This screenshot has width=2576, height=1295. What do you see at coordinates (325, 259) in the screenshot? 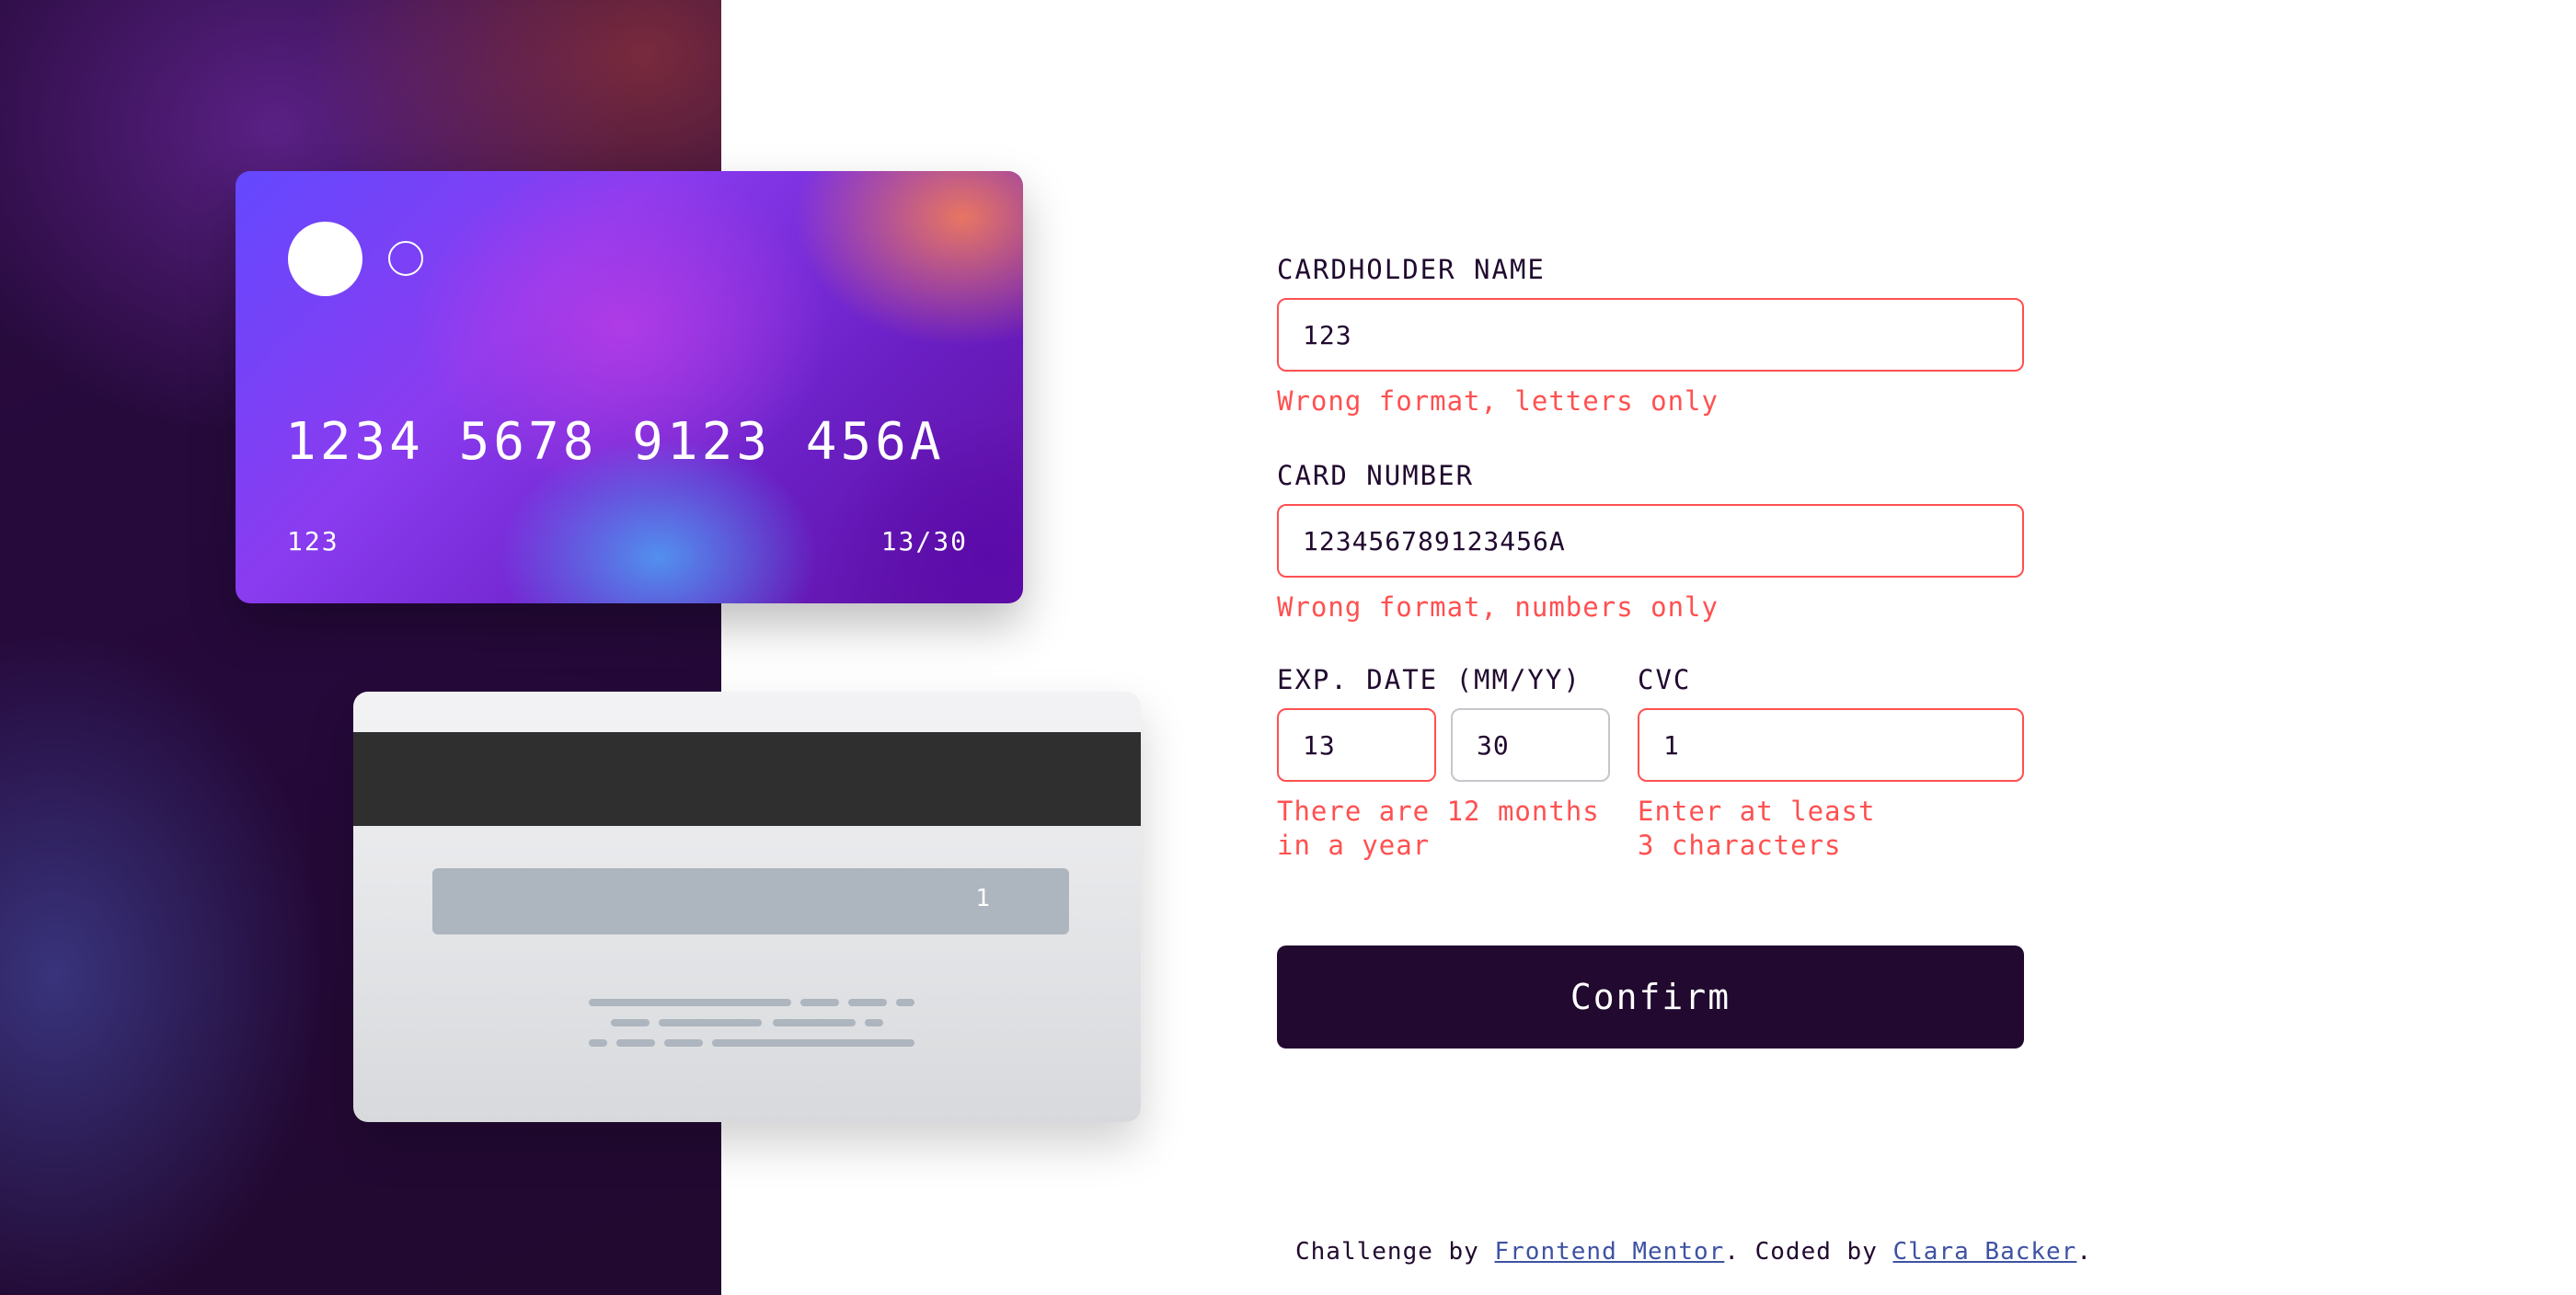
I see `card-logo-filled-circle-icon` at bounding box center [325, 259].